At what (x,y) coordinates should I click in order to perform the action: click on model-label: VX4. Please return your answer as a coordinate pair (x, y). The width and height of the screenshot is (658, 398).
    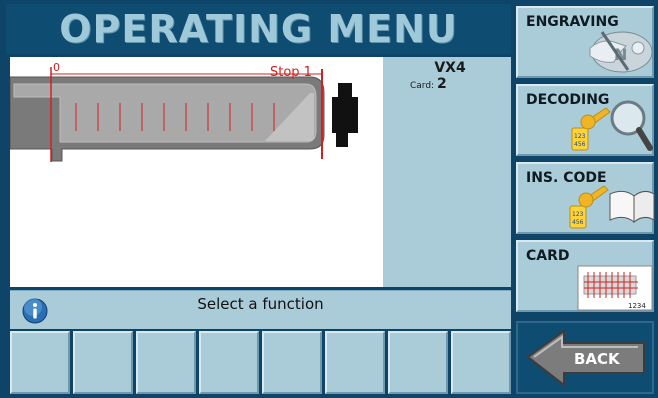
    Looking at the image, I should click on (450, 68).